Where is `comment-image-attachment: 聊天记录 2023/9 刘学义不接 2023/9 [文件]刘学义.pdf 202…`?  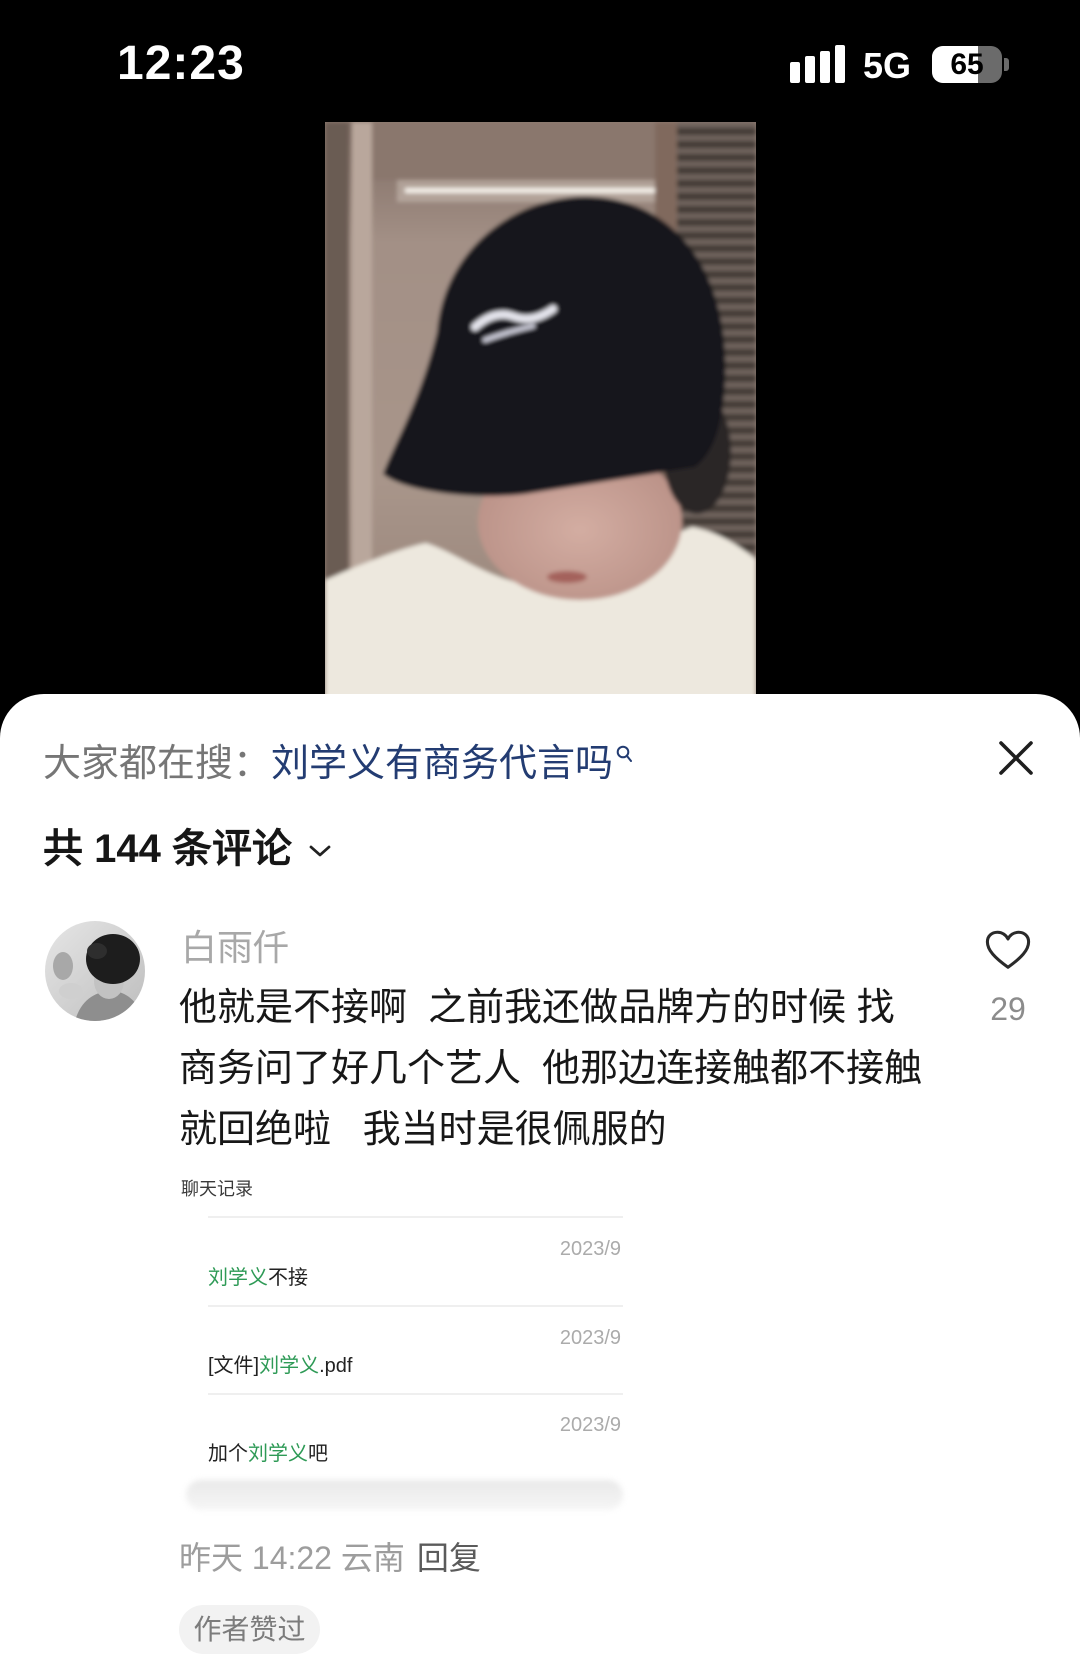 comment-image-attachment: 聊天记录 2023/9 刘学义不接 2023/9 [文件]刘学义.pdf 202… is located at coordinates (402, 1339).